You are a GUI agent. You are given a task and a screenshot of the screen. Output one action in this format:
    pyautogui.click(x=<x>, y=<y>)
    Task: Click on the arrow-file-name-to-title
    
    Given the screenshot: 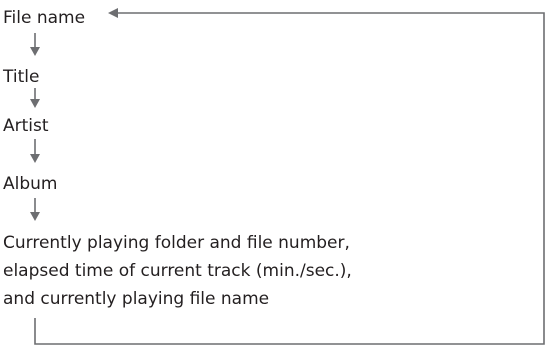 What is the action you would take?
    pyautogui.click(x=35, y=44)
    